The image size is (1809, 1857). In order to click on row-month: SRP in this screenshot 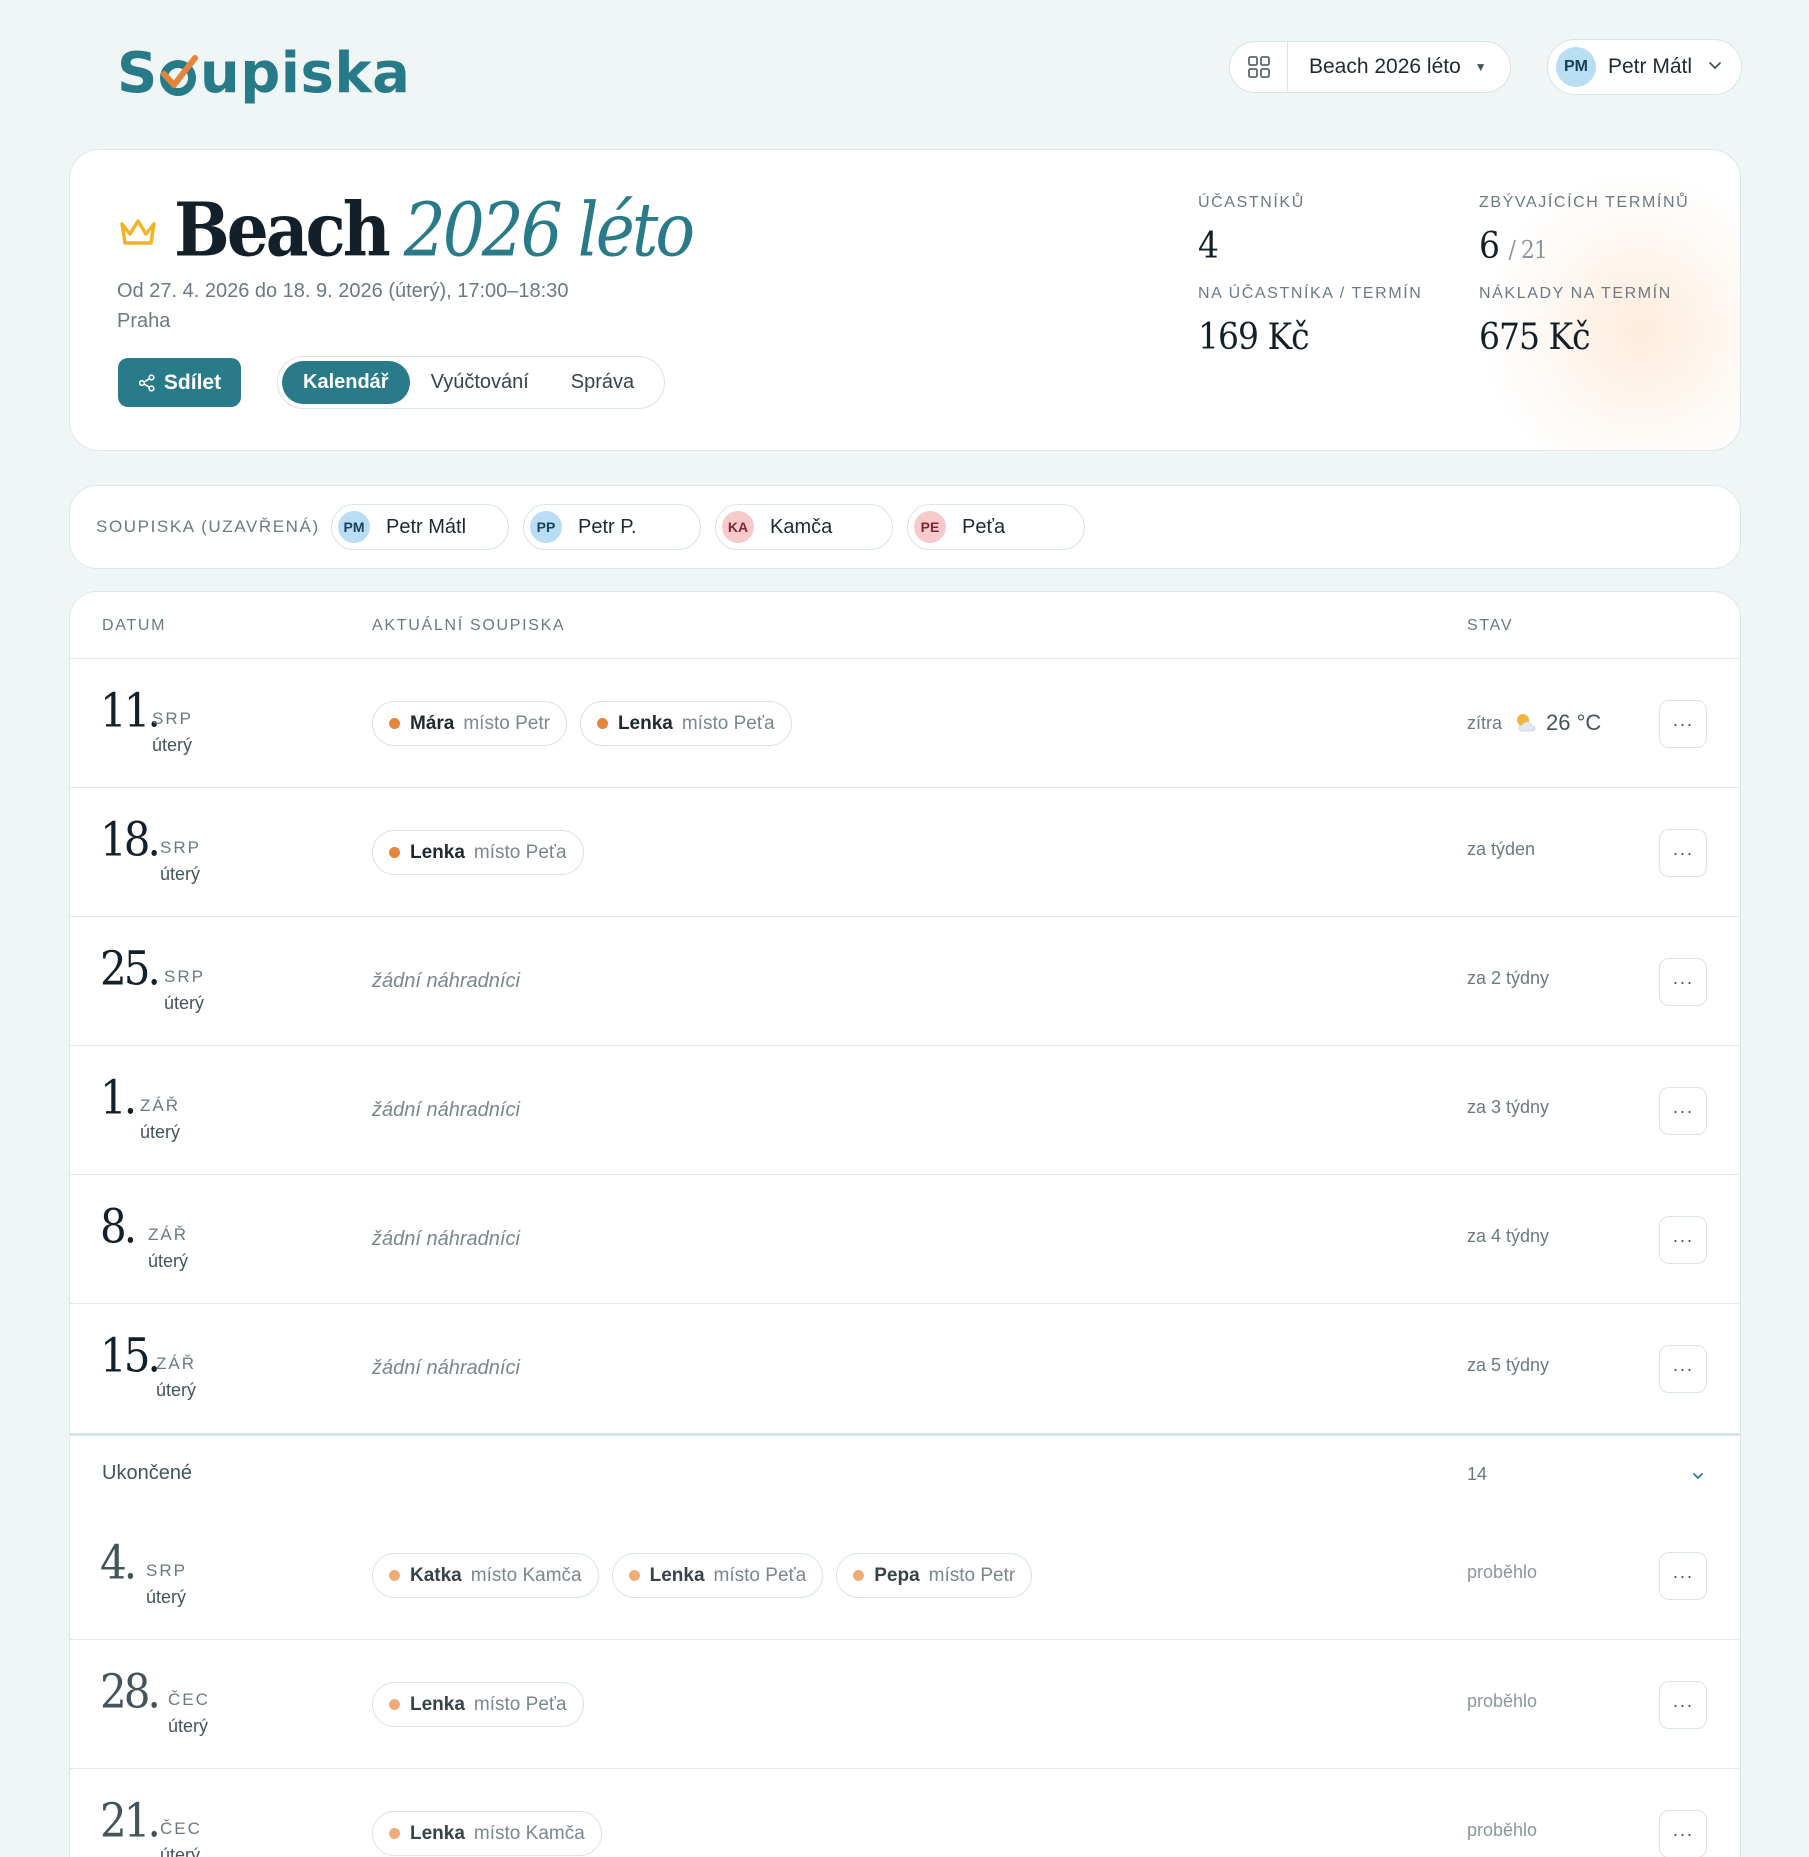, I will do `click(166, 1570)`.